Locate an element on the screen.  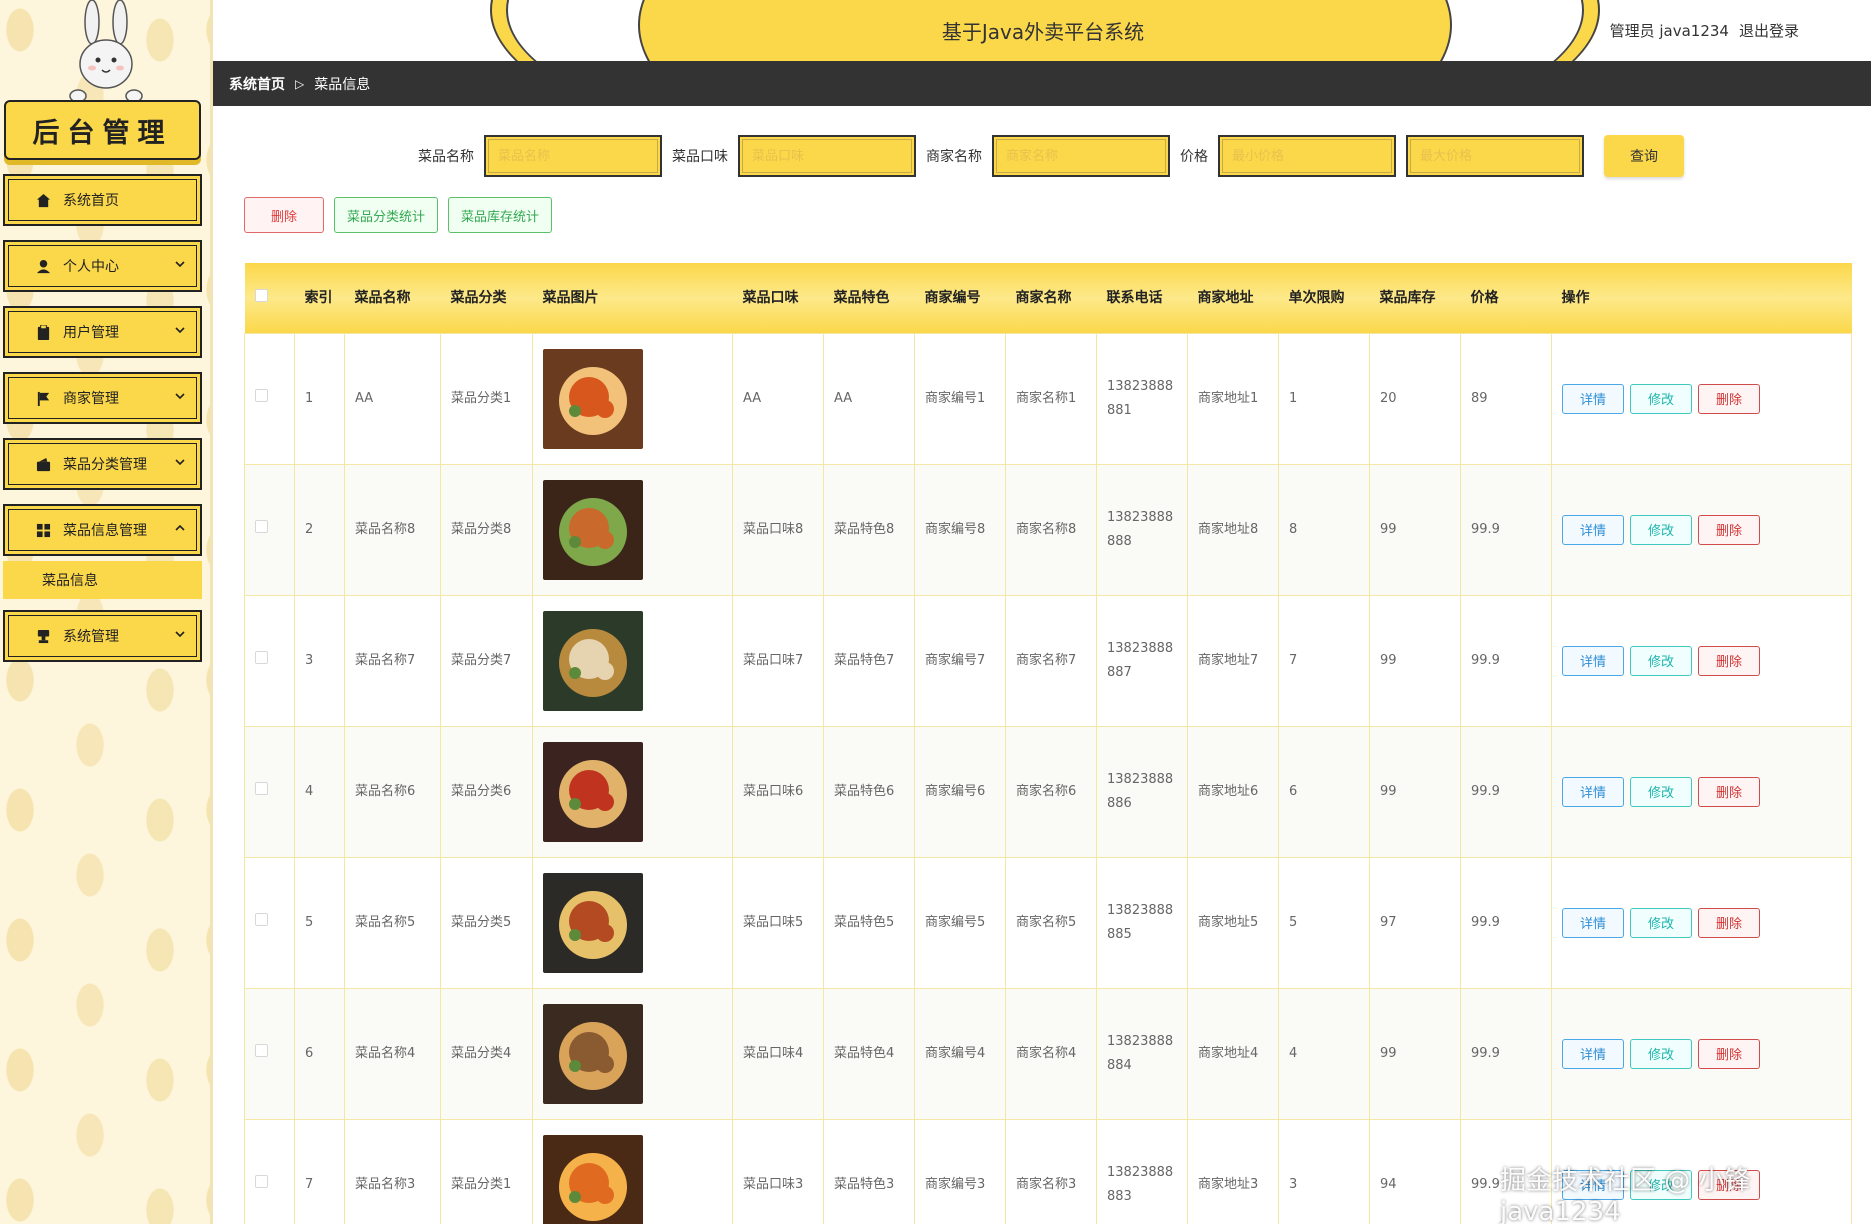
category-stats-button: 菜品分类统计 is located at coordinates (386, 215).